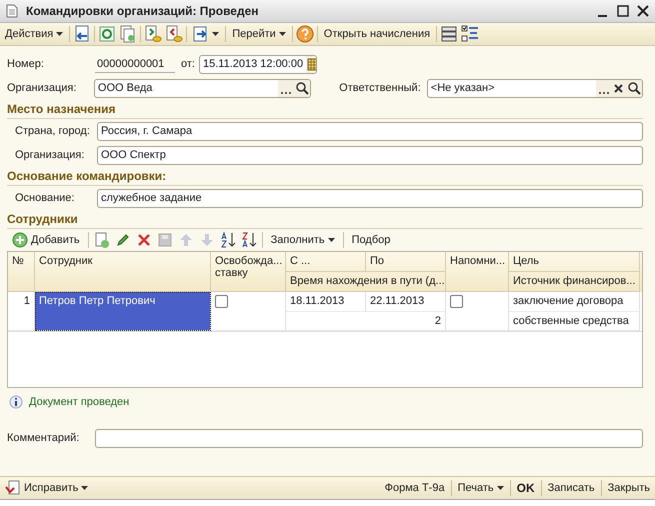  Describe the element at coordinates (188, 64) in the screenshot. I see `field-label: от:` at that location.